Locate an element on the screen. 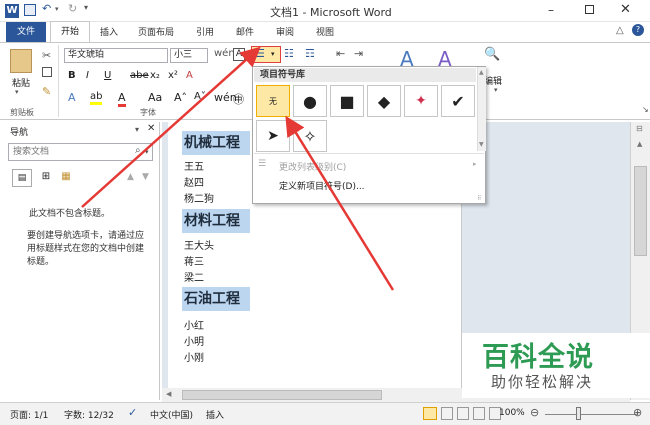 The image size is (650, 425). arrow-to-bullets-button is located at coordinates (171, 127).